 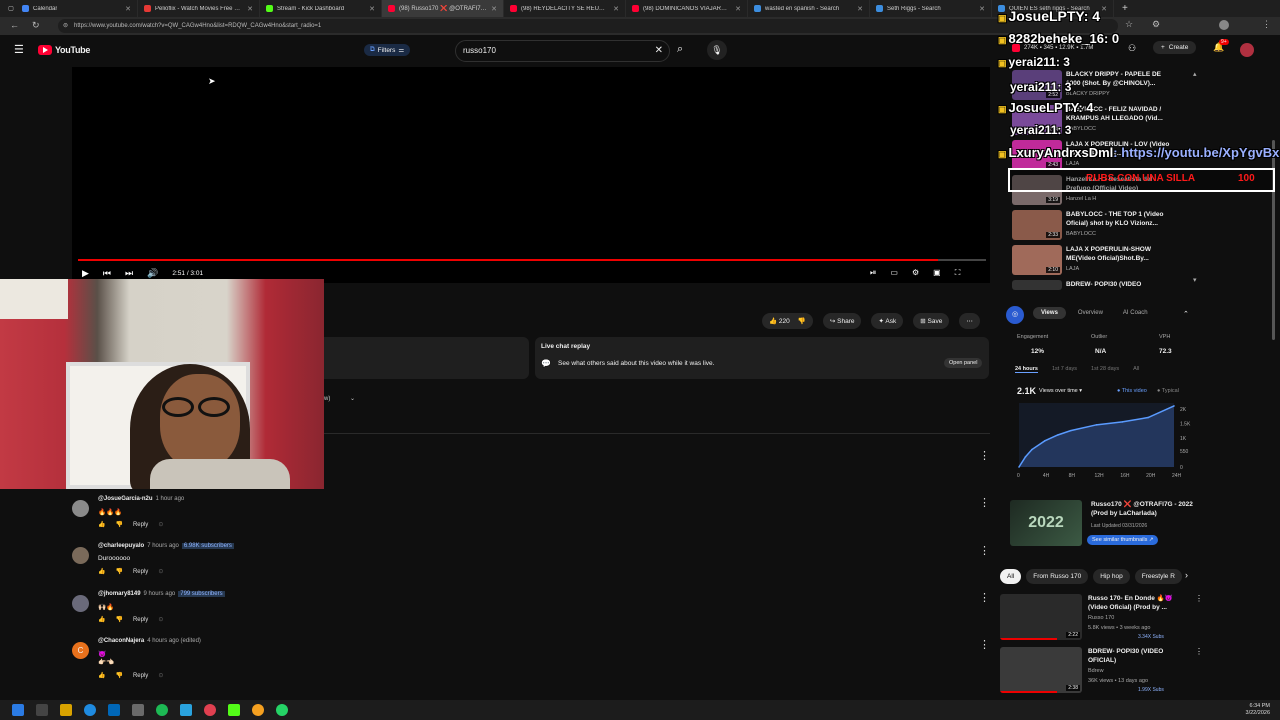 I want to click on extensions-icon: ⚙, so click(x=1156, y=24).